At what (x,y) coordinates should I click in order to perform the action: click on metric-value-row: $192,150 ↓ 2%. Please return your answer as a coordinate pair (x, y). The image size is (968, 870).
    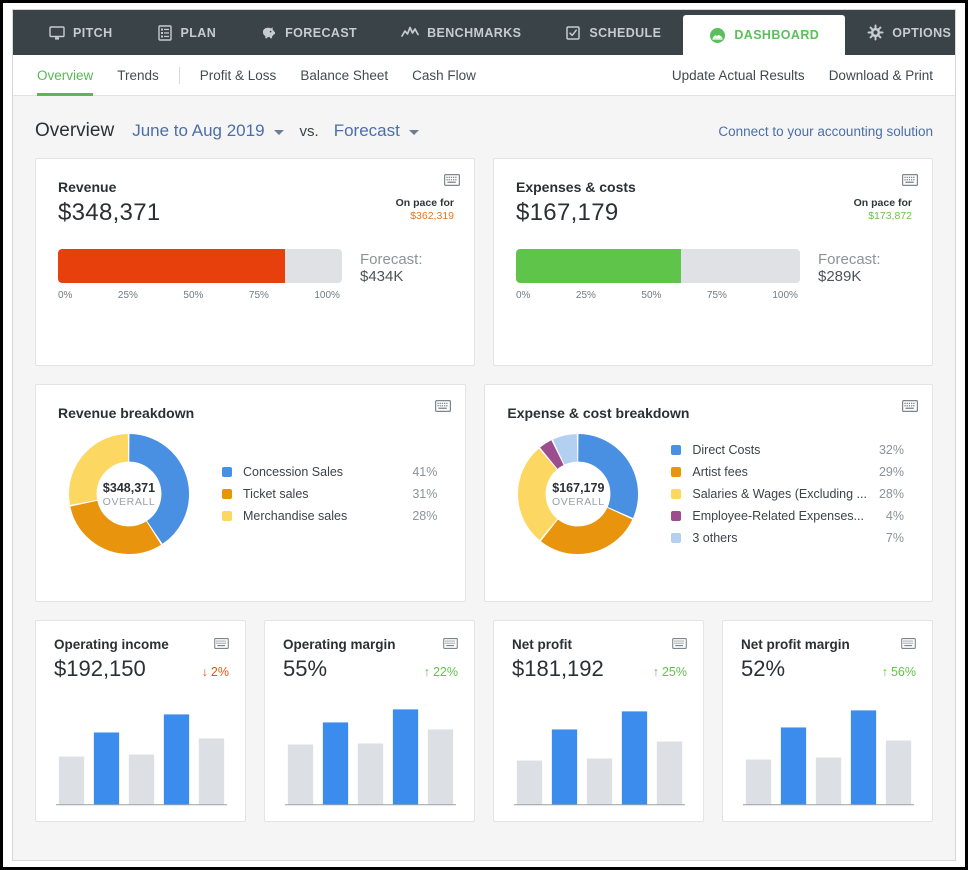
    Looking at the image, I should click on (141, 669).